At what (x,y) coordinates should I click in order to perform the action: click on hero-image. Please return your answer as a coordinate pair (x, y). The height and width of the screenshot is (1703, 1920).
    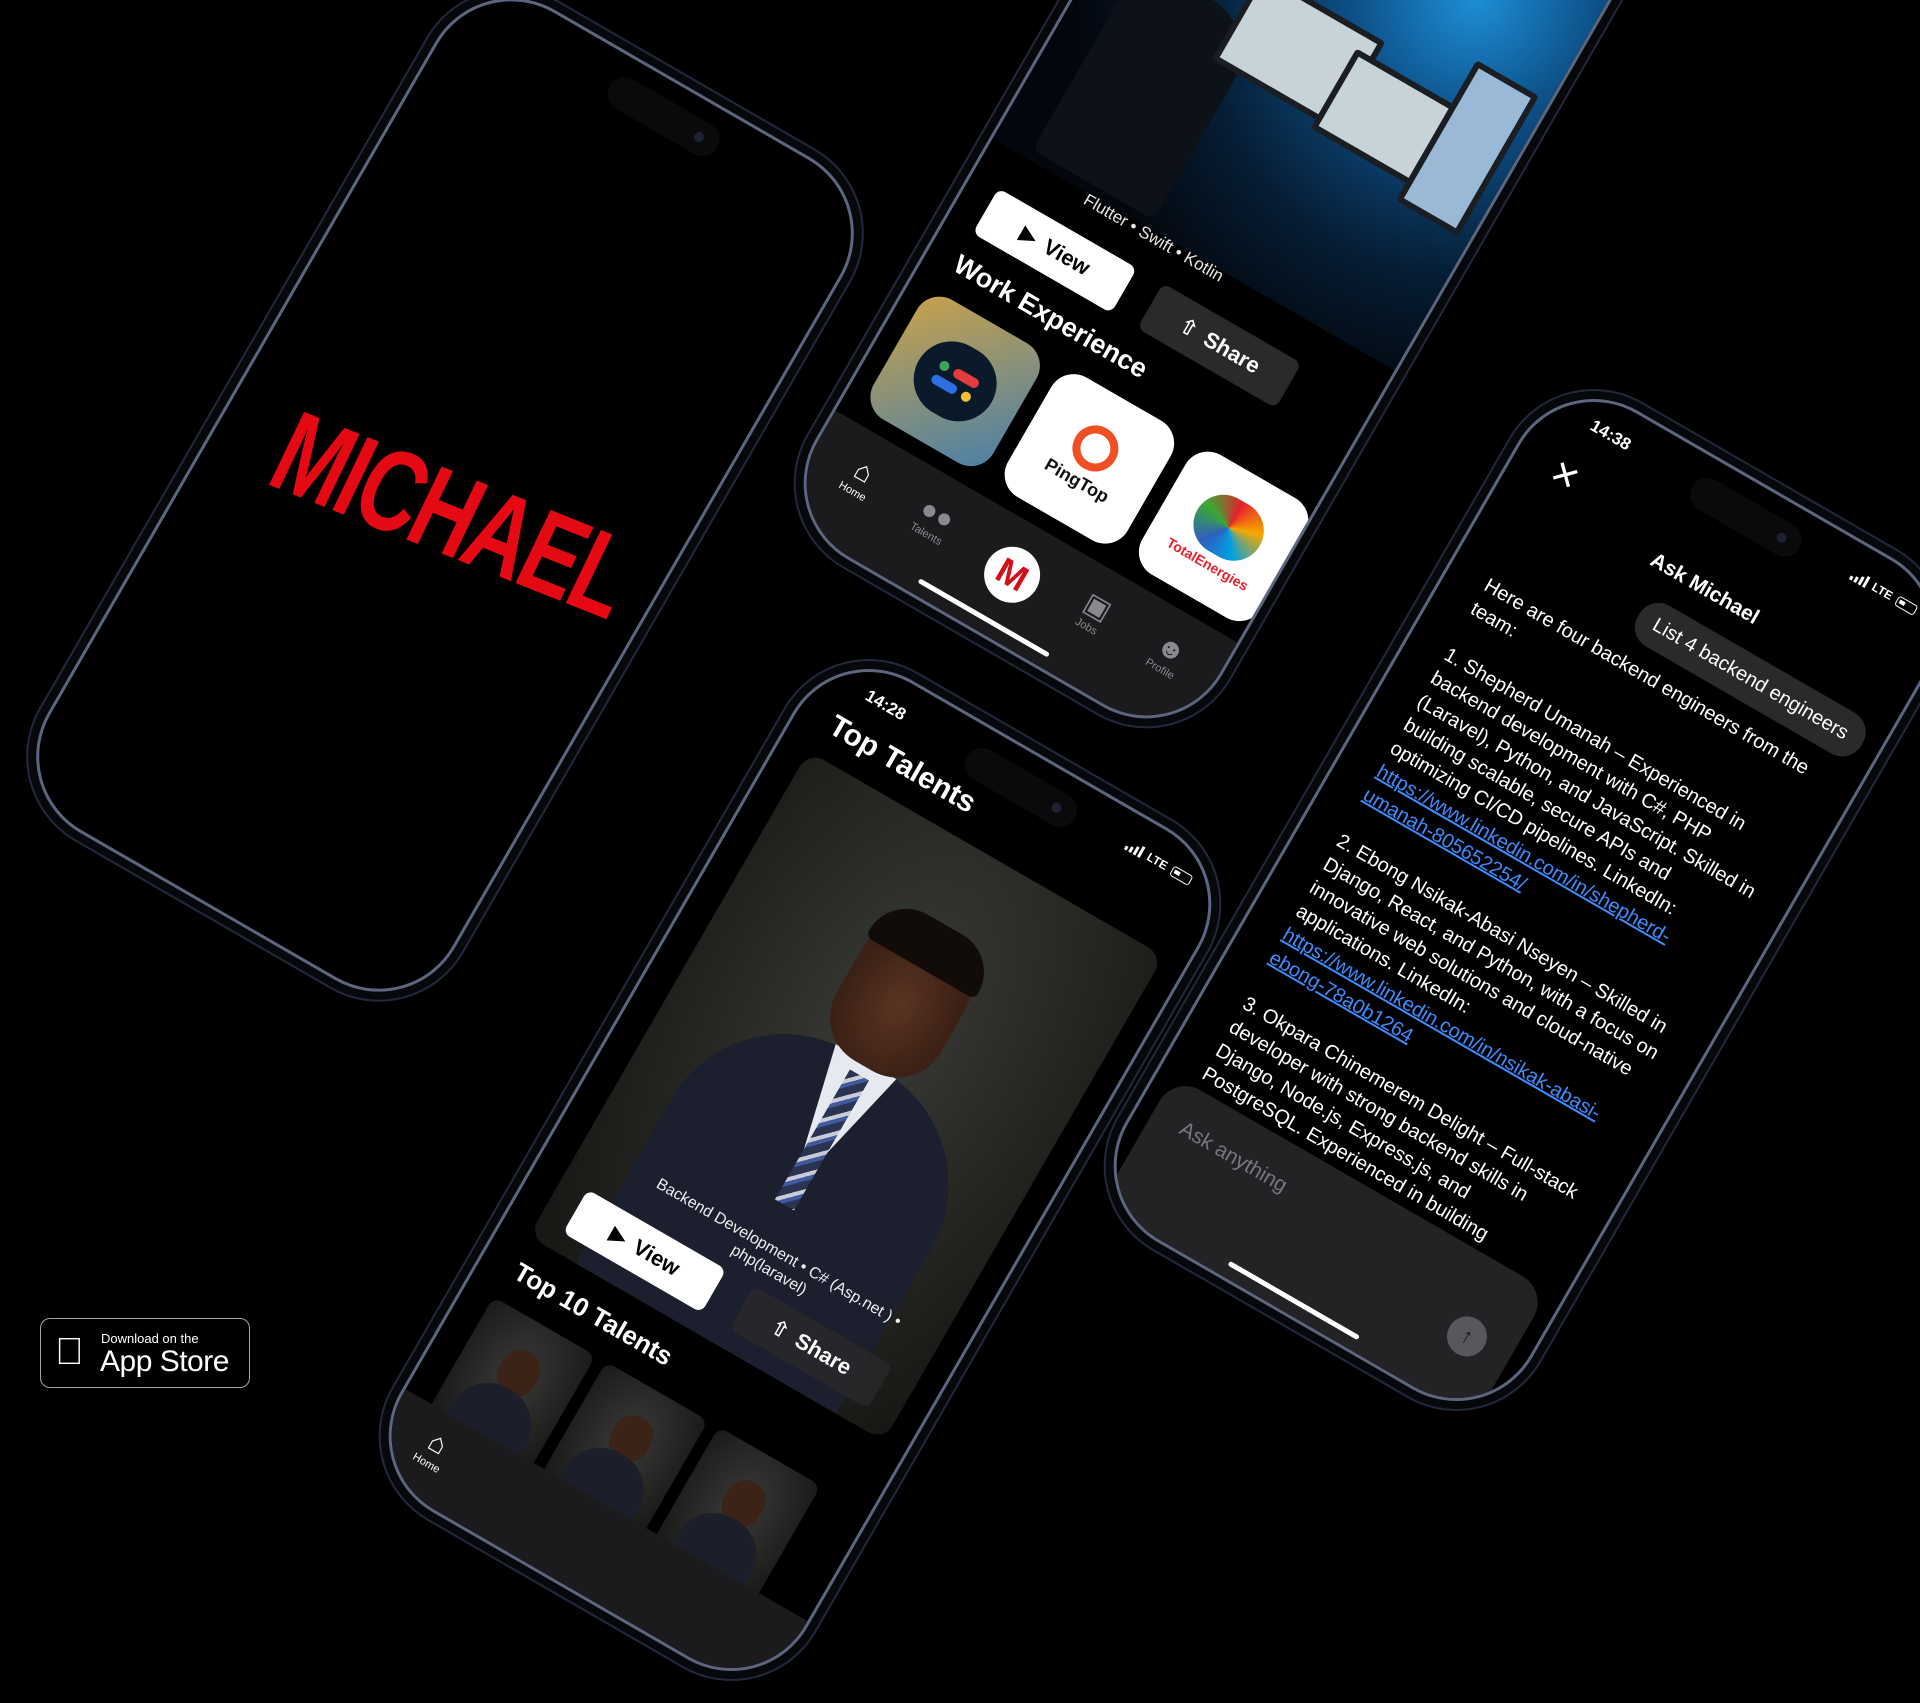
    Looking at the image, I should click on (1333, 185).